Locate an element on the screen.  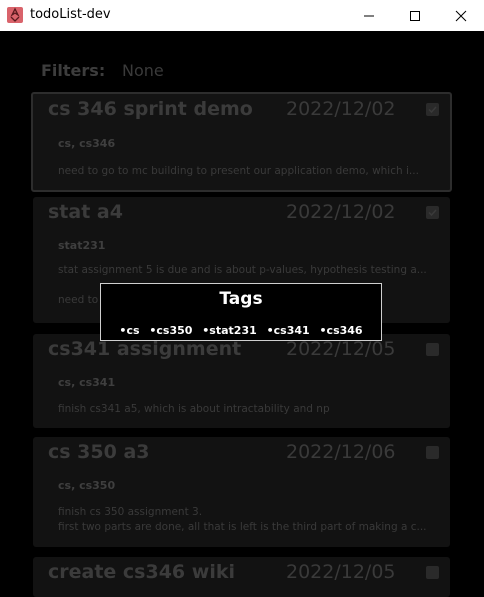
card-tags: stat231 is located at coordinates (82, 245).